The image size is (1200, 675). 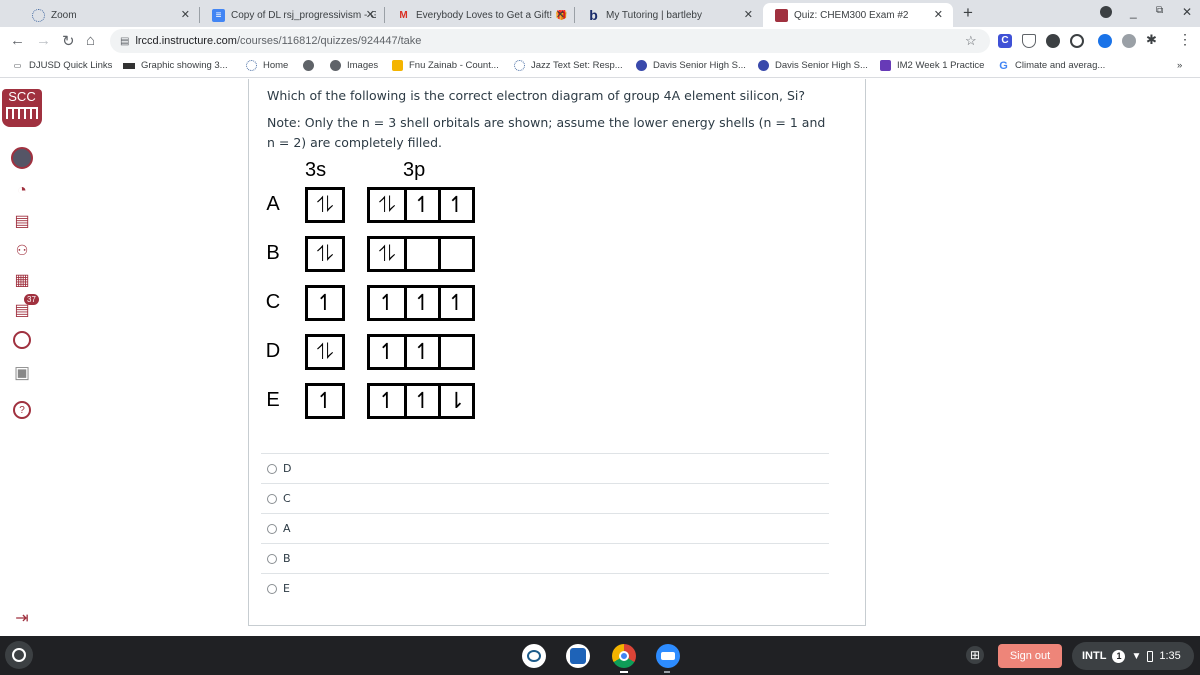 I want to click on extension-blue-shield-icon, so click(x=1105, y=41).